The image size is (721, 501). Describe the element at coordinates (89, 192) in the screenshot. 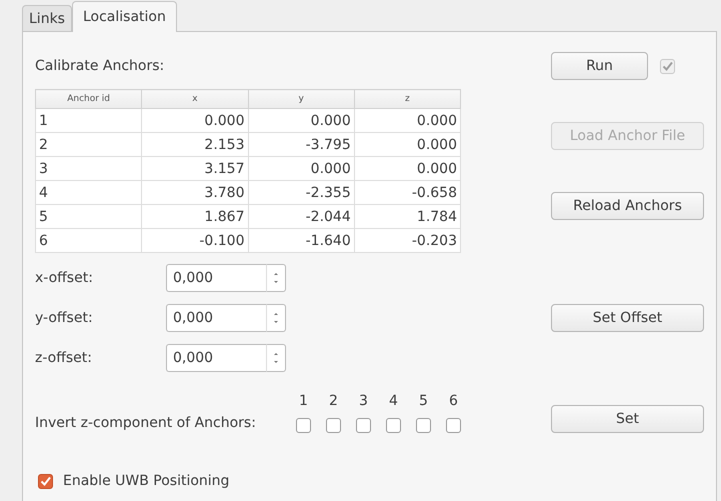

I see `table-cell: 4` at that location.